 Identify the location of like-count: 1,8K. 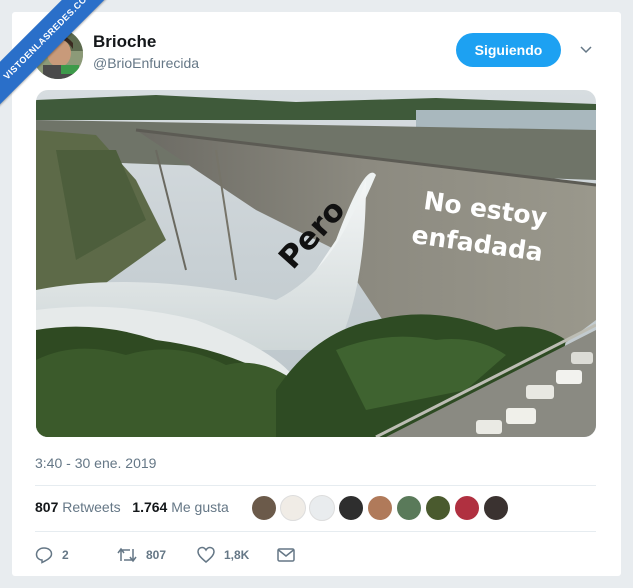
(237, 555).